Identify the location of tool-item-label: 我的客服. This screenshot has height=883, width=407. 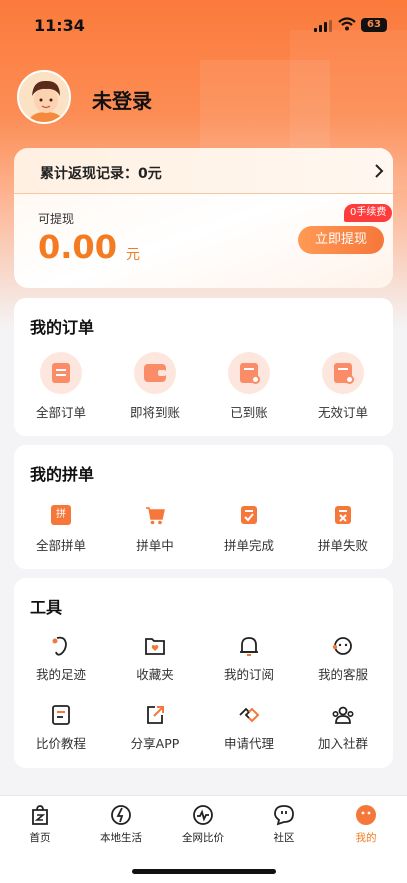
(342, 674).